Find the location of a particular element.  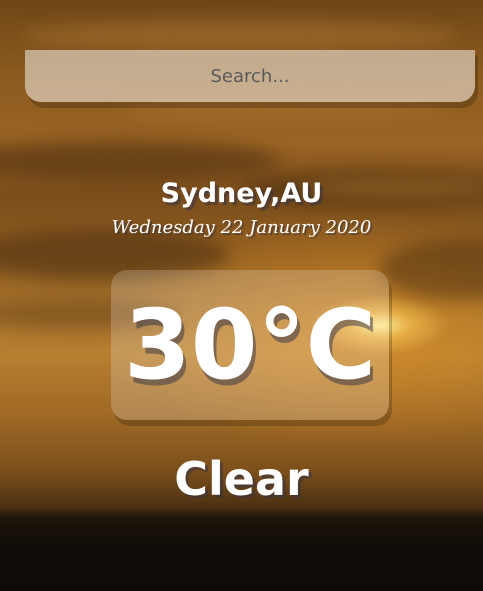

city-name: Sydney,AU is located at coordinates (241, 193).